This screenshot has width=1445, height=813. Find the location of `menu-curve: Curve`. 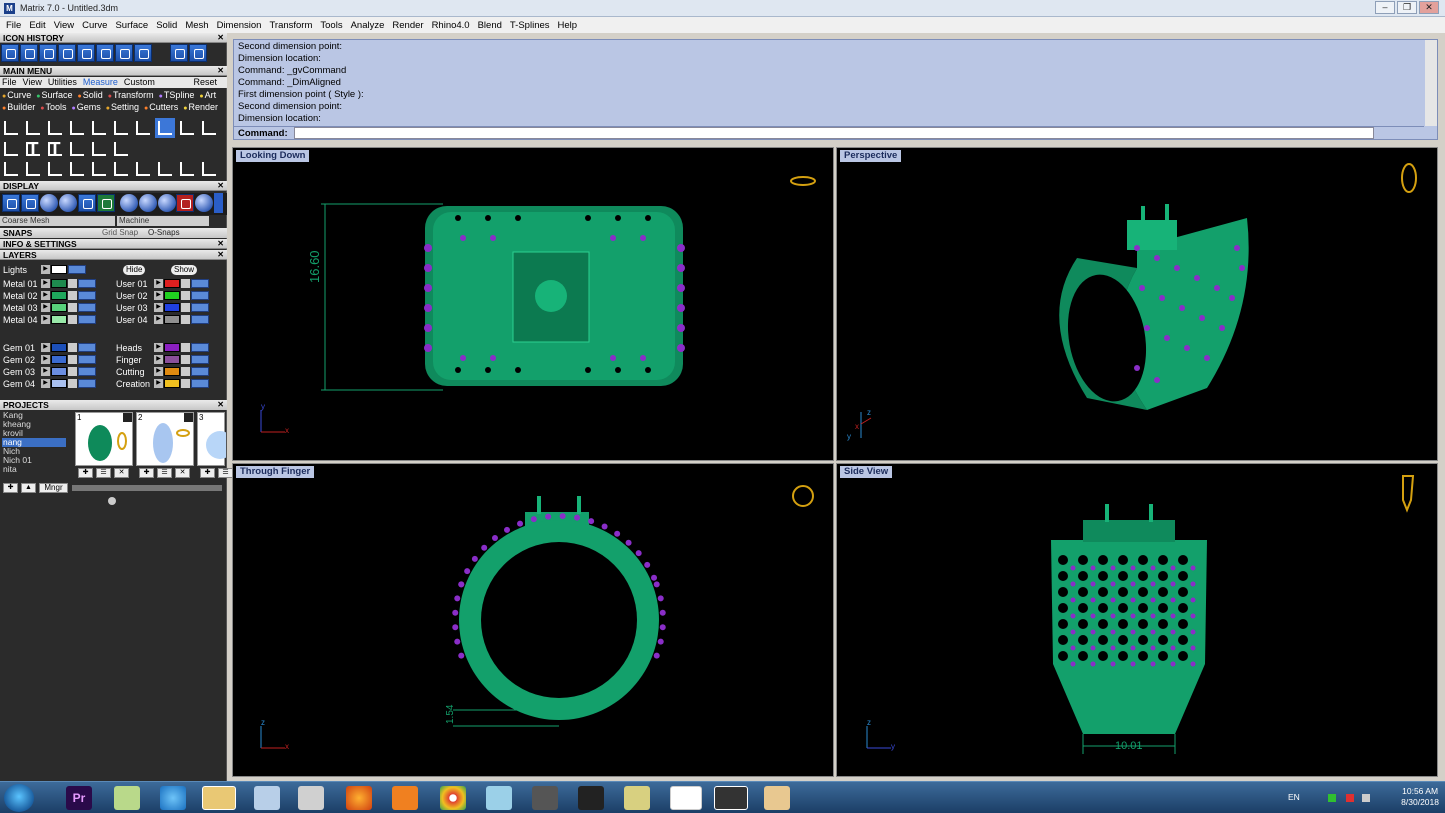

menu-curve: Curve is located at coordinates (94, 25).